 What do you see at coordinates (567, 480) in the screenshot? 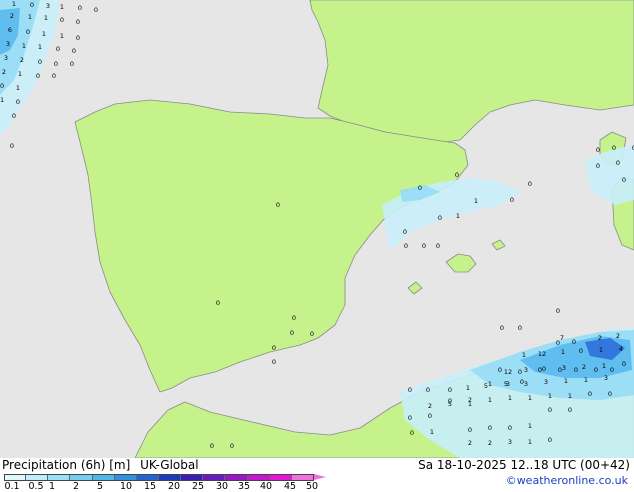
I see `site-credit: ©weatheronline.co.uk` at bounding box center [567, 480].